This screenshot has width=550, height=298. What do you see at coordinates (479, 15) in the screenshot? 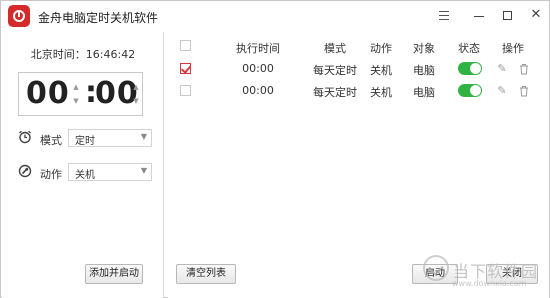
I see `minimize-button` at bounding box center [479, 15].